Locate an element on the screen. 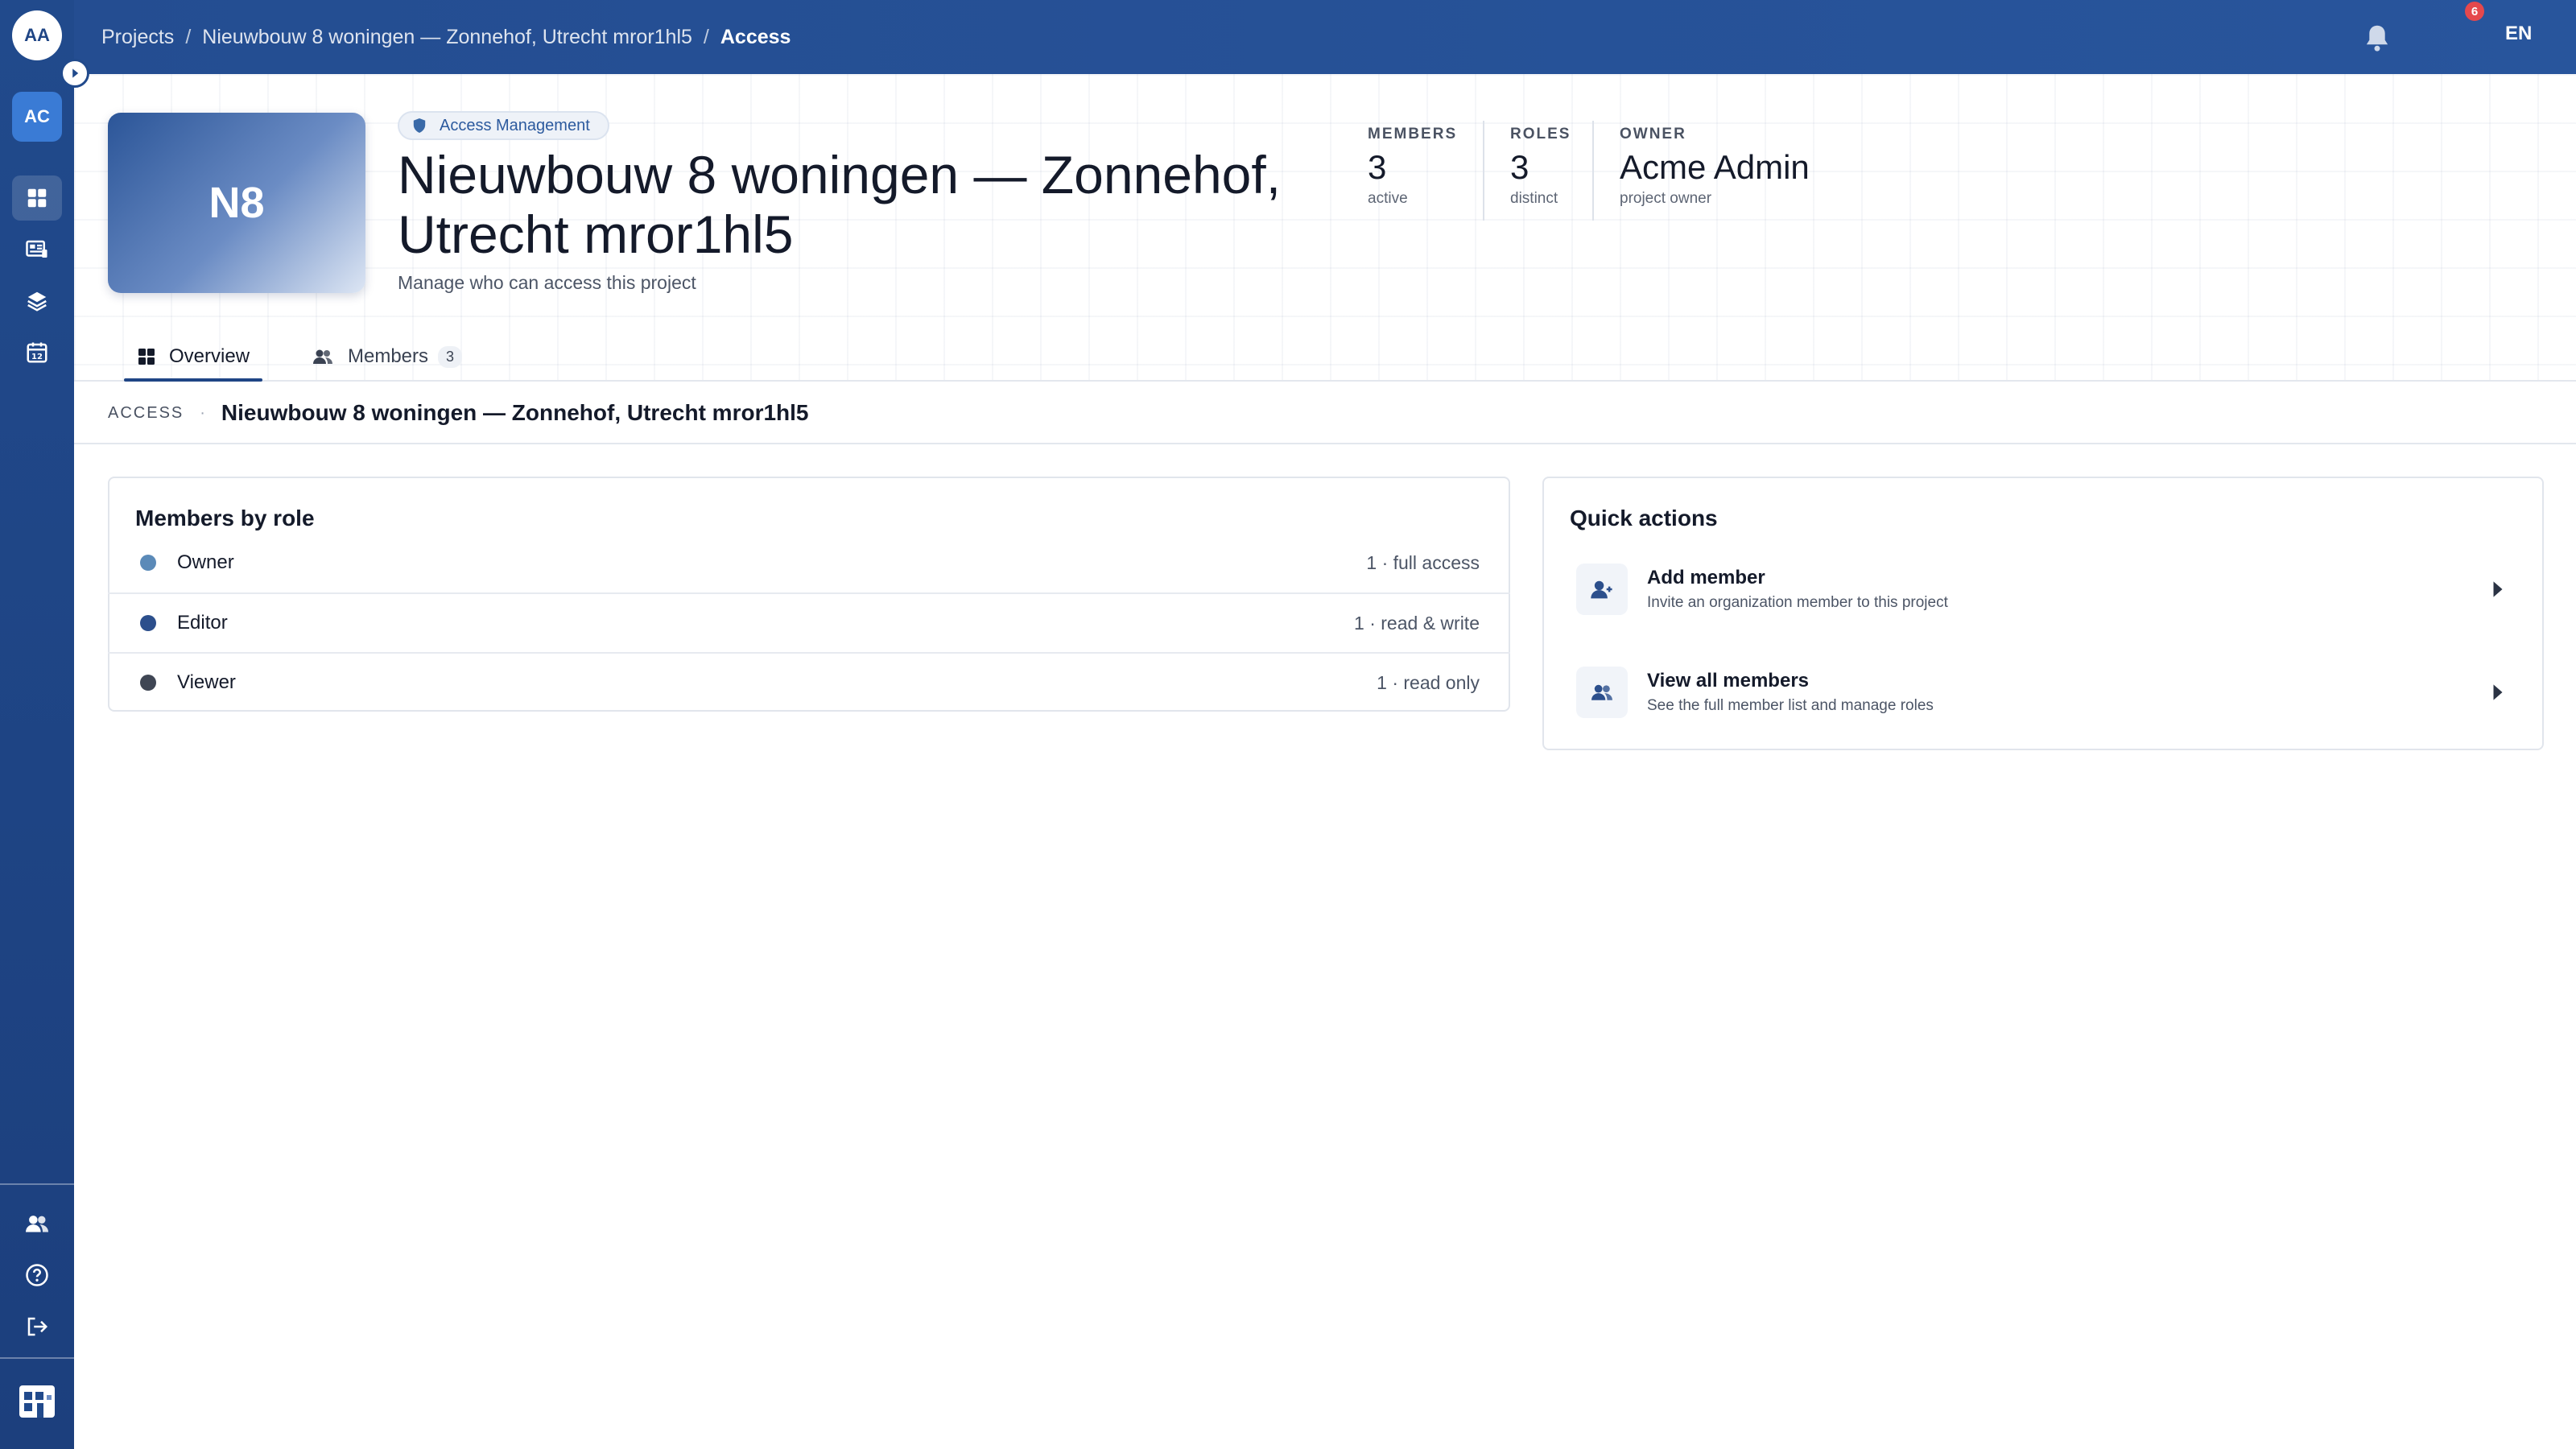 This screenshot has height=1449, width=2576. stat-sub: project owner is located at coordinates (1666, 198).